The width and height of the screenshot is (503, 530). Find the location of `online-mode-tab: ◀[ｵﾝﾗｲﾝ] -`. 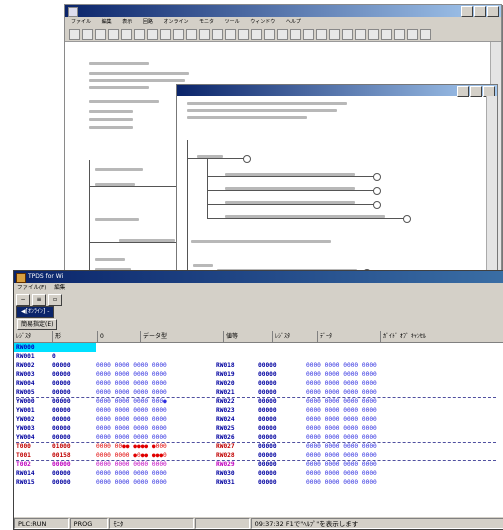

online-mode-tab: ◀[ｵﾝﾗｲﾝ] - is located at coordinates (35, 312).